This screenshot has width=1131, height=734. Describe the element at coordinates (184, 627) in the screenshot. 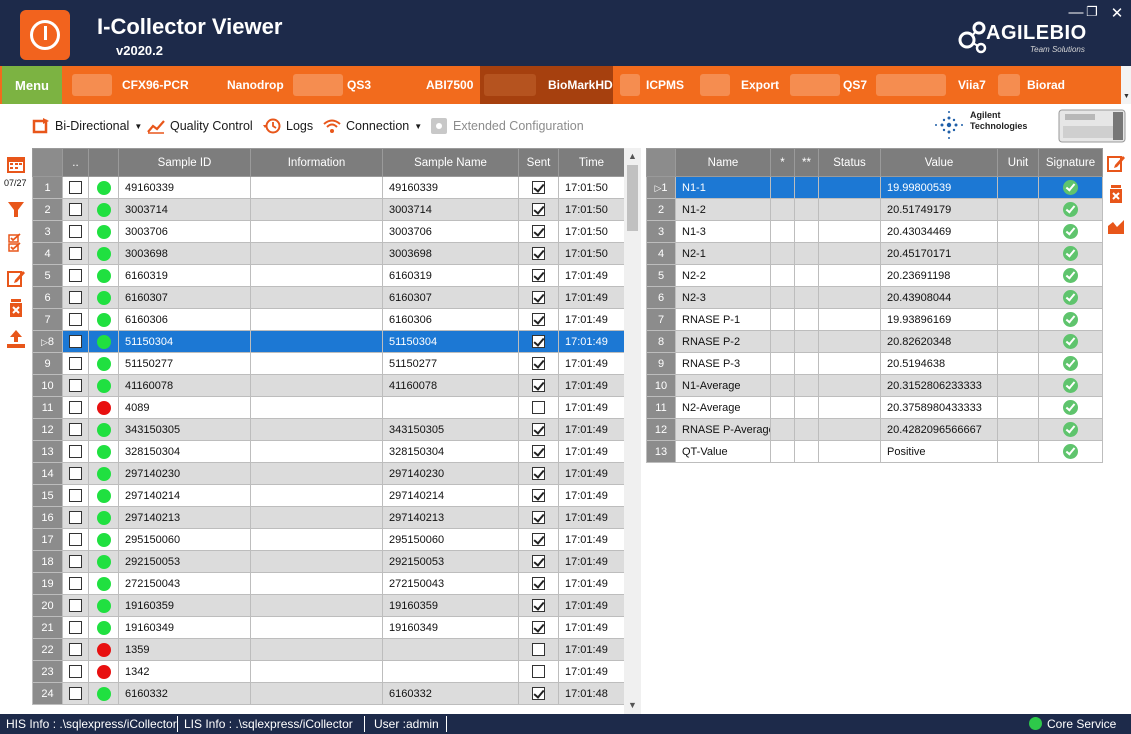

I see `sample-id-cell: 19160349` at that location.